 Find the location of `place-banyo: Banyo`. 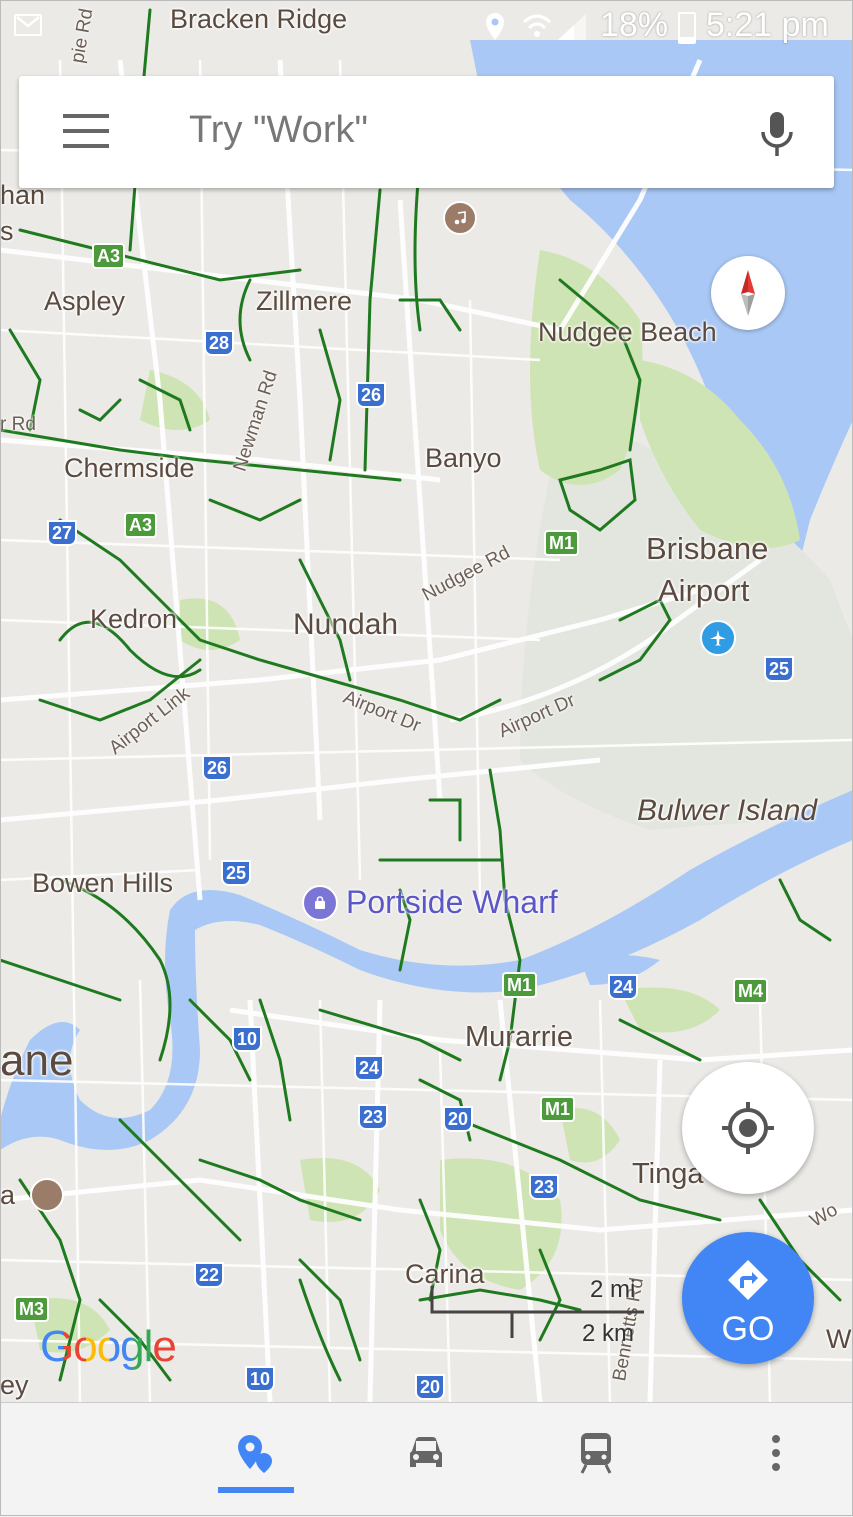

place-banyo: Banyo is located at coordinates (463, 458).